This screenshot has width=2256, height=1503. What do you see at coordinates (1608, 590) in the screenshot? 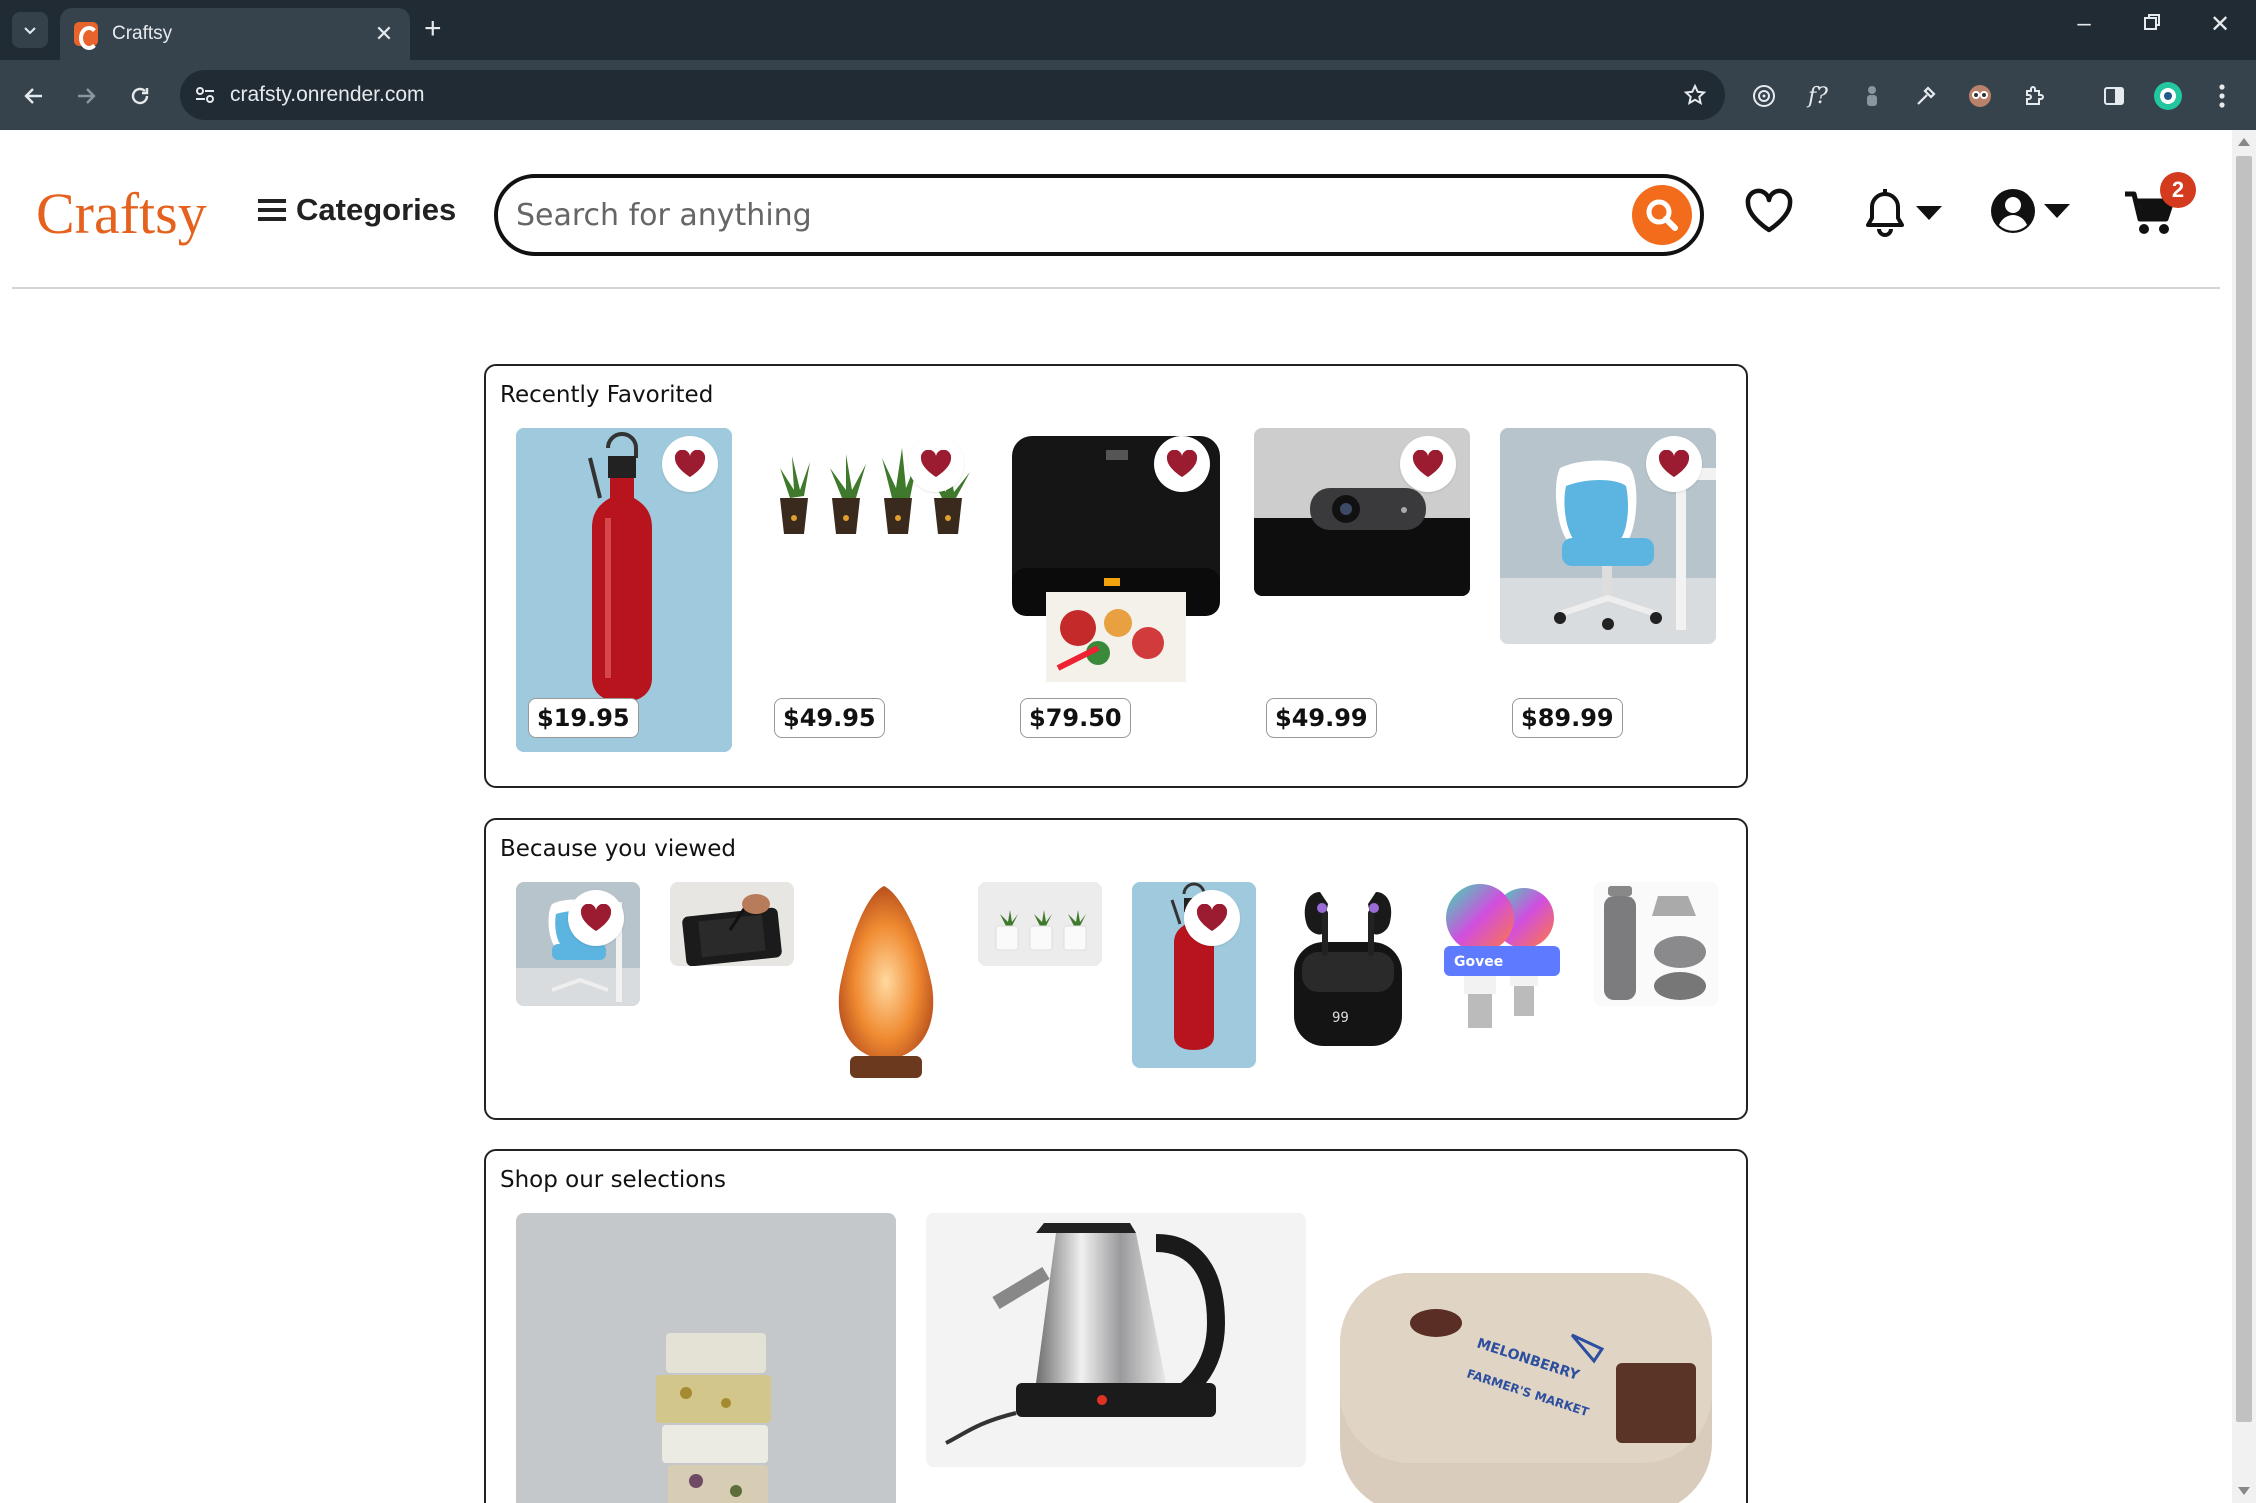
I see `product-card: $89.99` at bounding box center [1608, 590].